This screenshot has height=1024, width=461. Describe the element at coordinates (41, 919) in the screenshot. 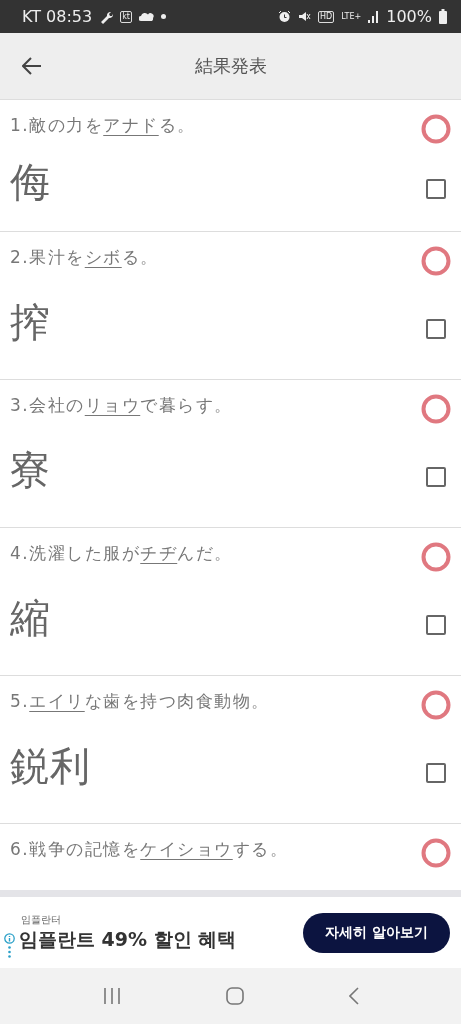

I see `ad-advertiser: 임플란터` at that location.